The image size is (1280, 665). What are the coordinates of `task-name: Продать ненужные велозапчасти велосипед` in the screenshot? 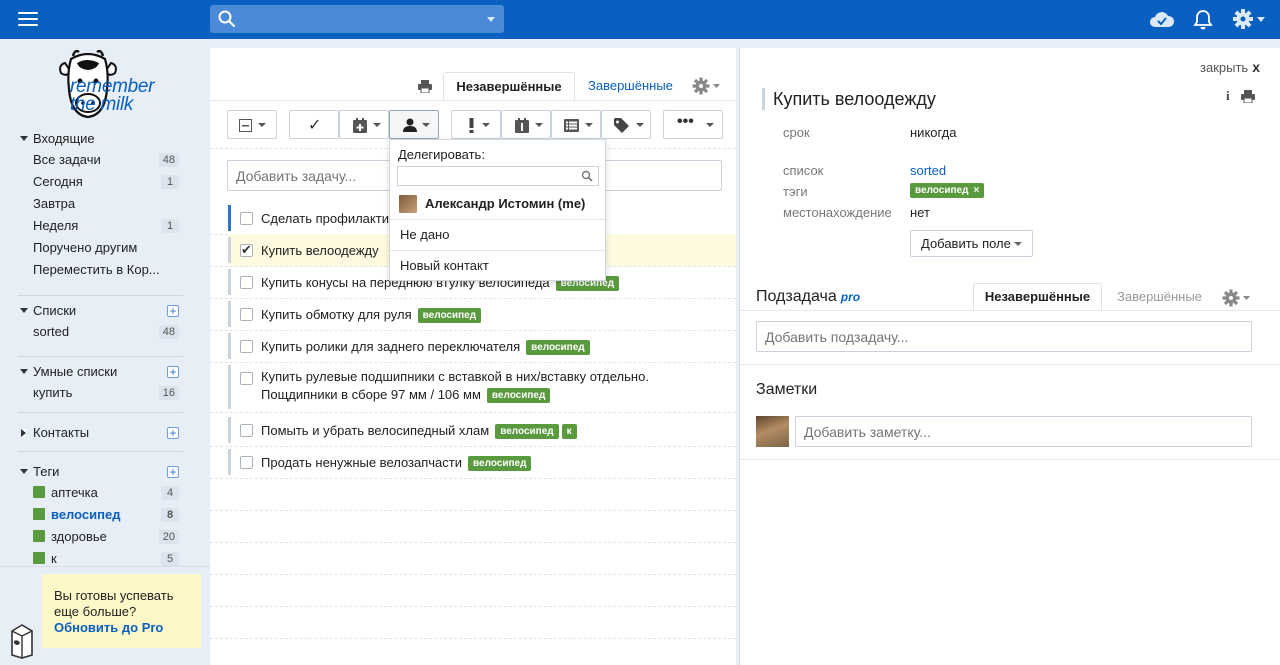 It's located at (396, 463).